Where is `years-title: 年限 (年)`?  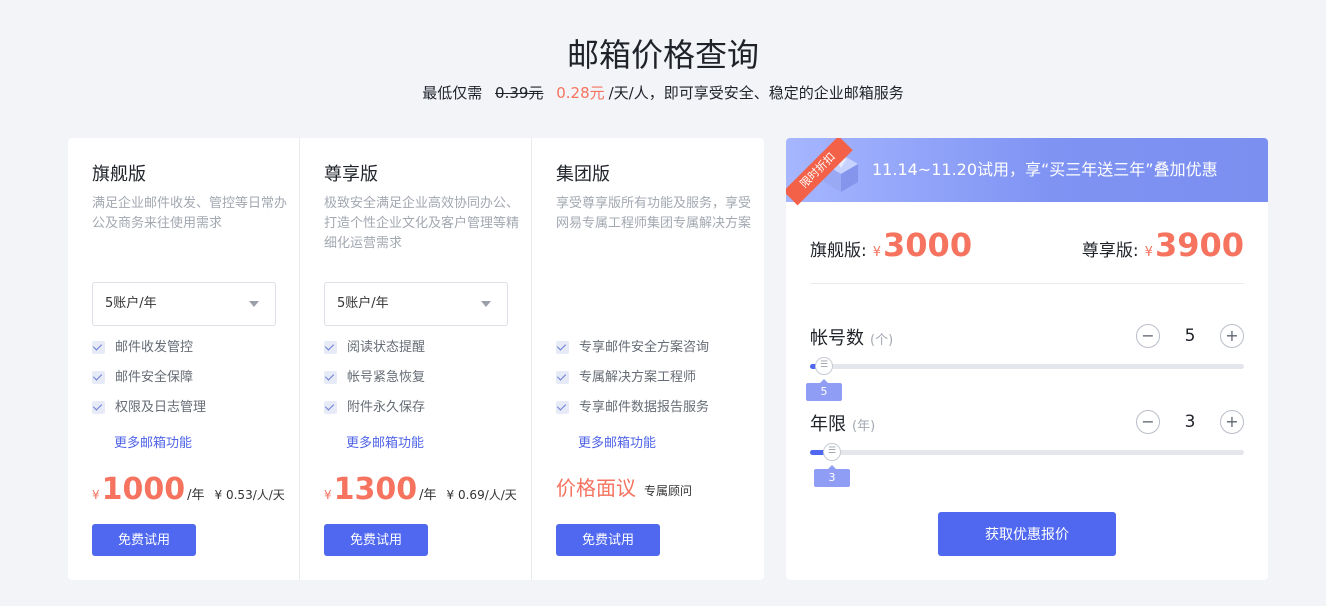 years-title: 年限 (年) is located at coordinates (842, 423).